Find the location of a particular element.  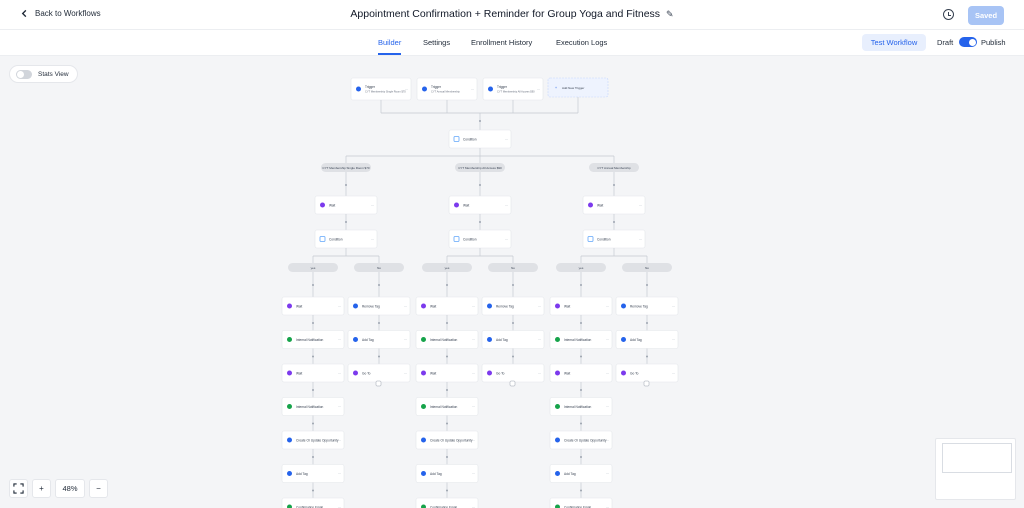

saved-button: Saved is located at coordinates (986, 15).